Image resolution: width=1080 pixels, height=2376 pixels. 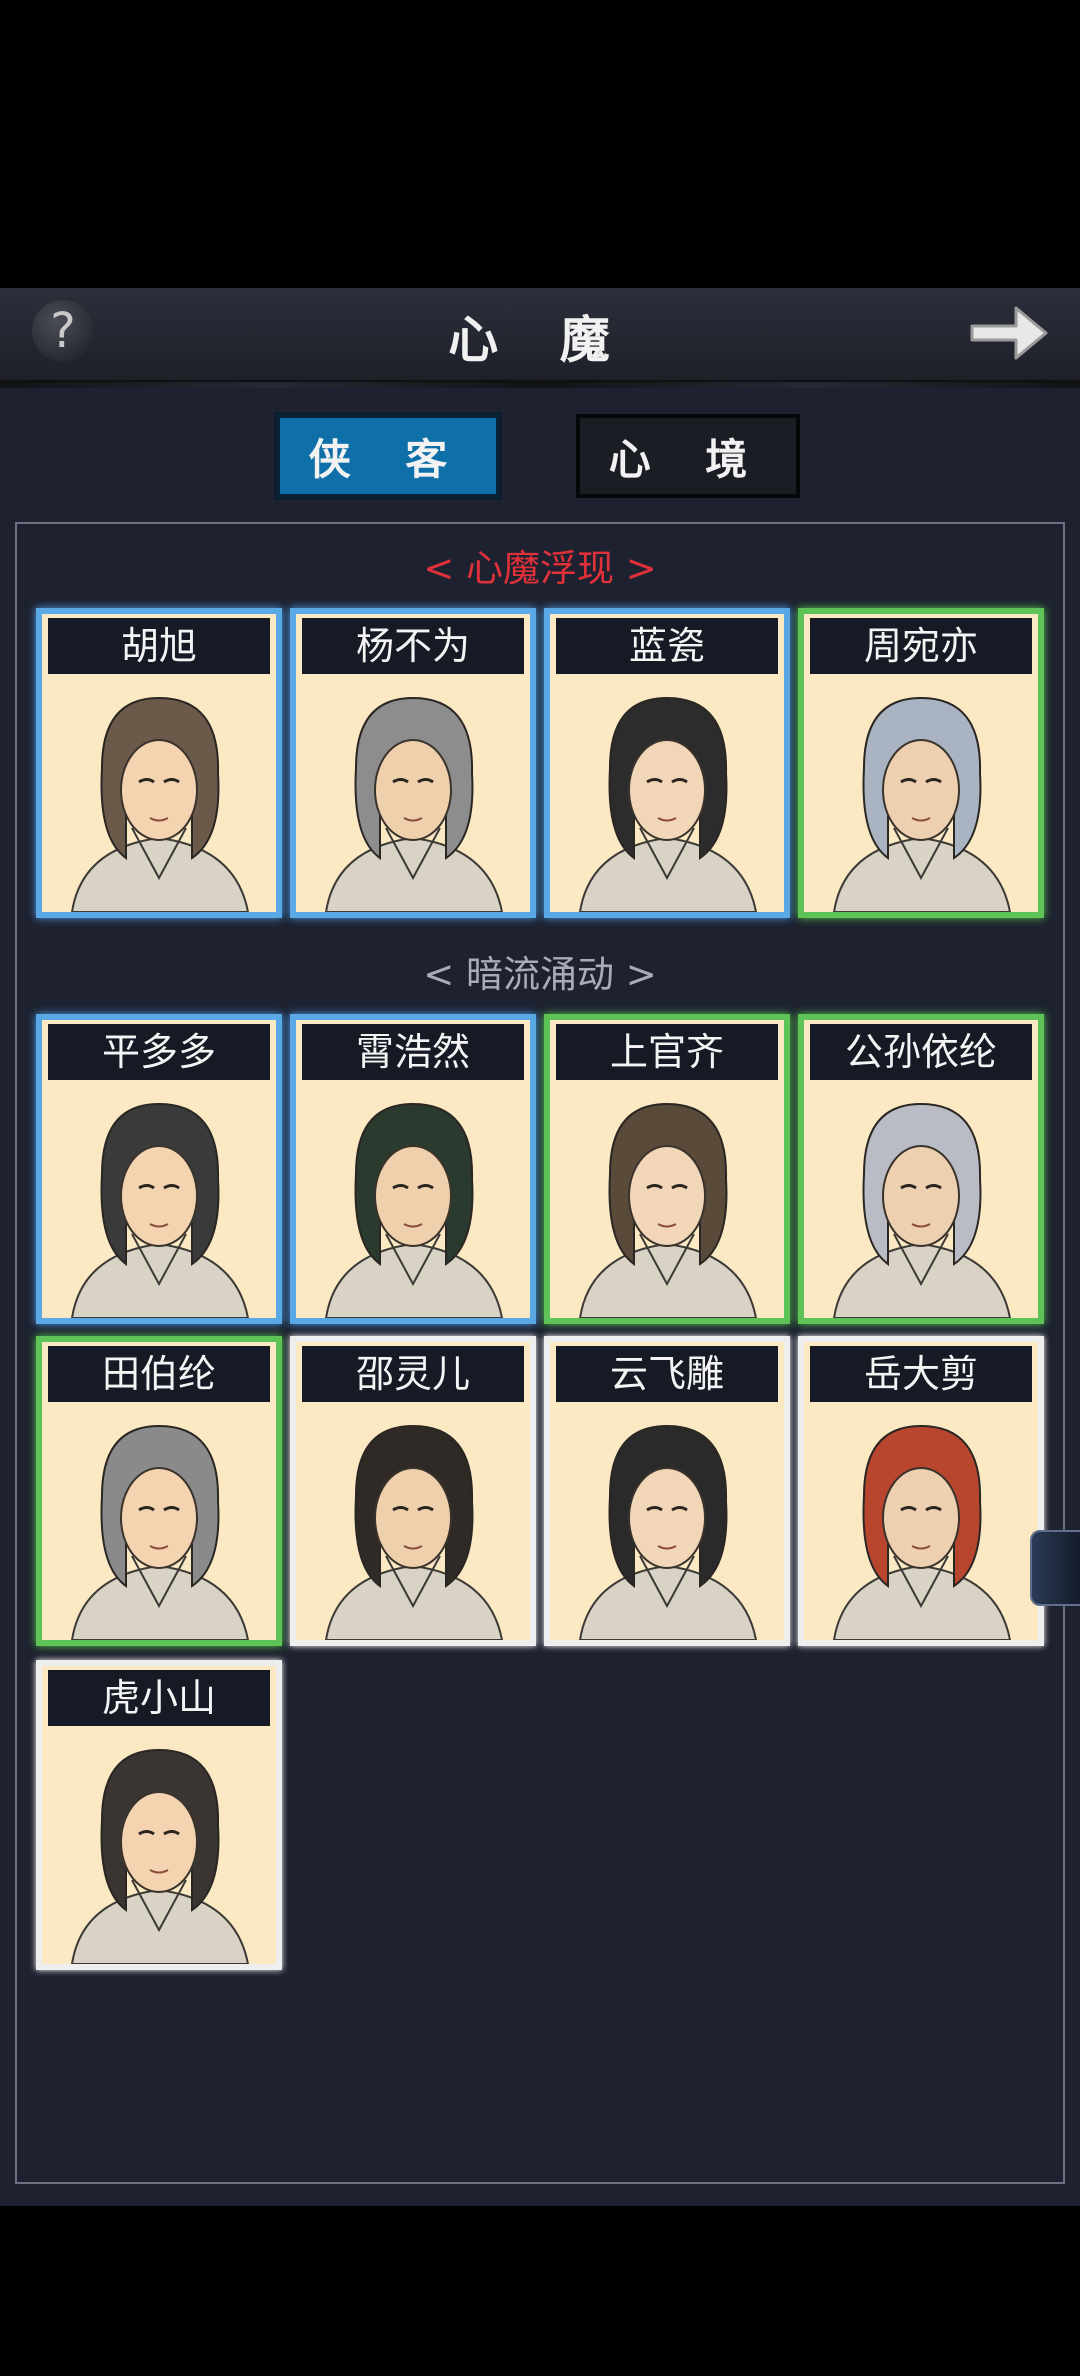 I want to click on side-drawer-handle, so click(x=1055, y=1568).